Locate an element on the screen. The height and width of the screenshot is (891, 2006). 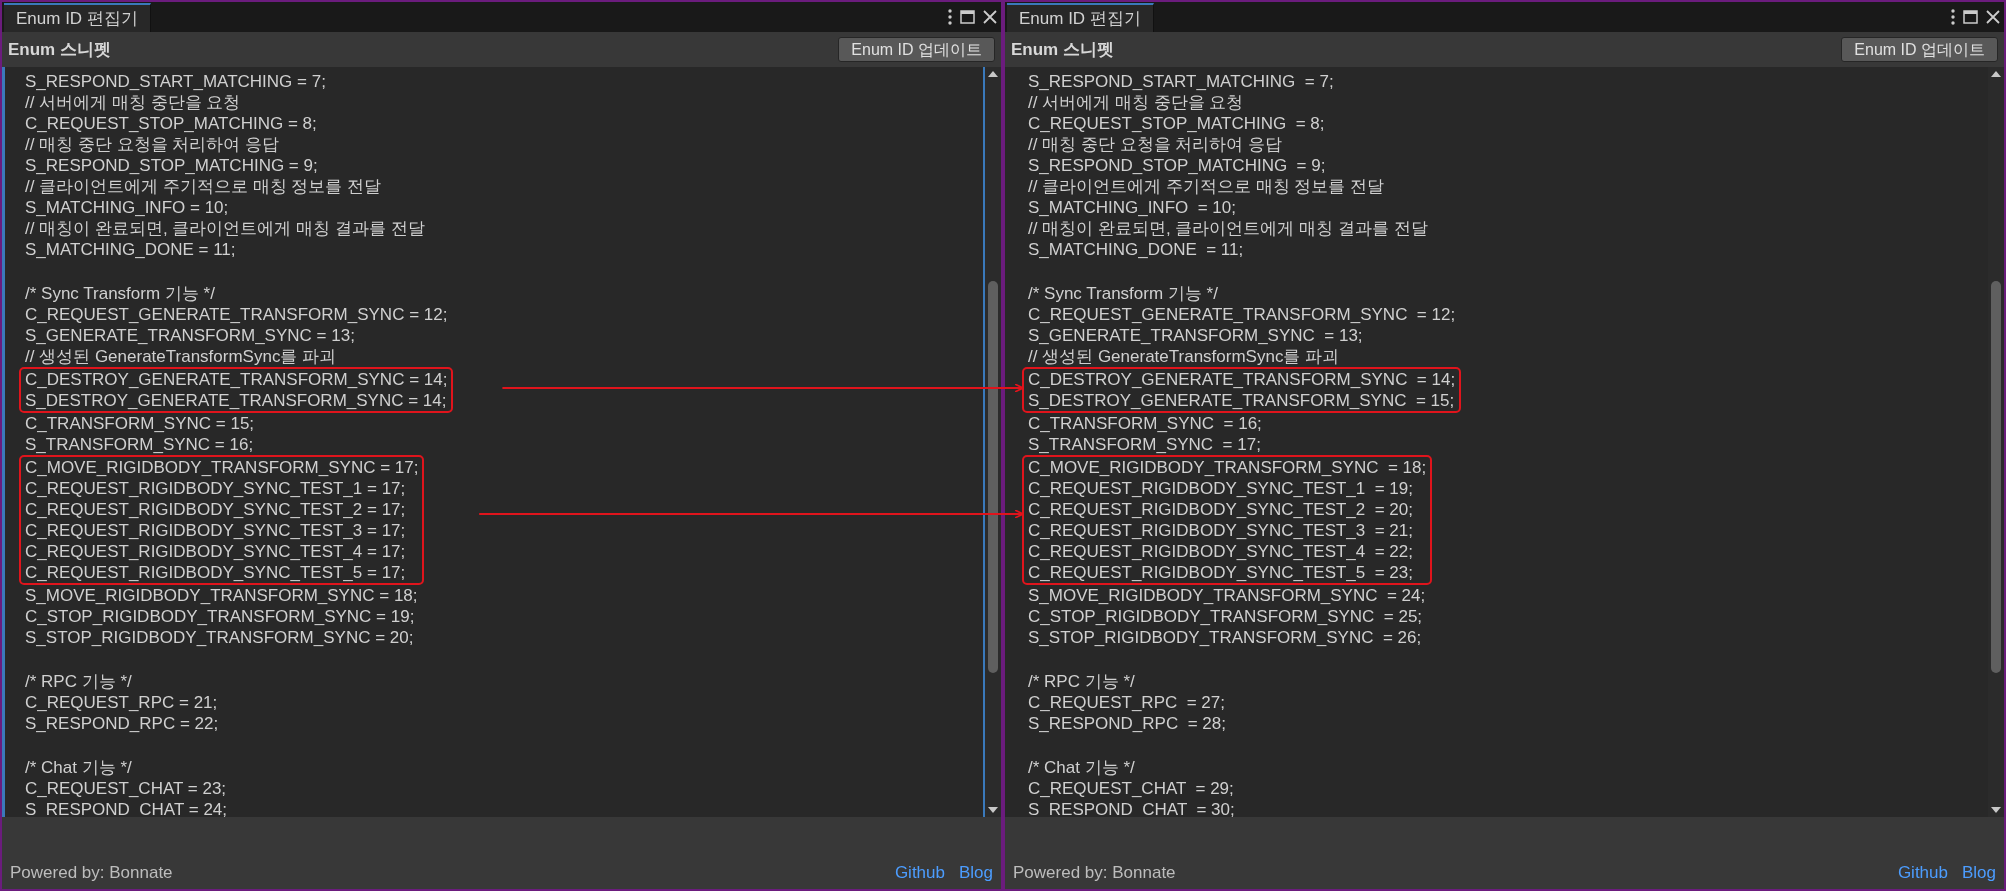
code-line: C_REQUEST_RIGIDBODY_SYNC_TEST_2 = 20; is located at coordinates (1220, 509).